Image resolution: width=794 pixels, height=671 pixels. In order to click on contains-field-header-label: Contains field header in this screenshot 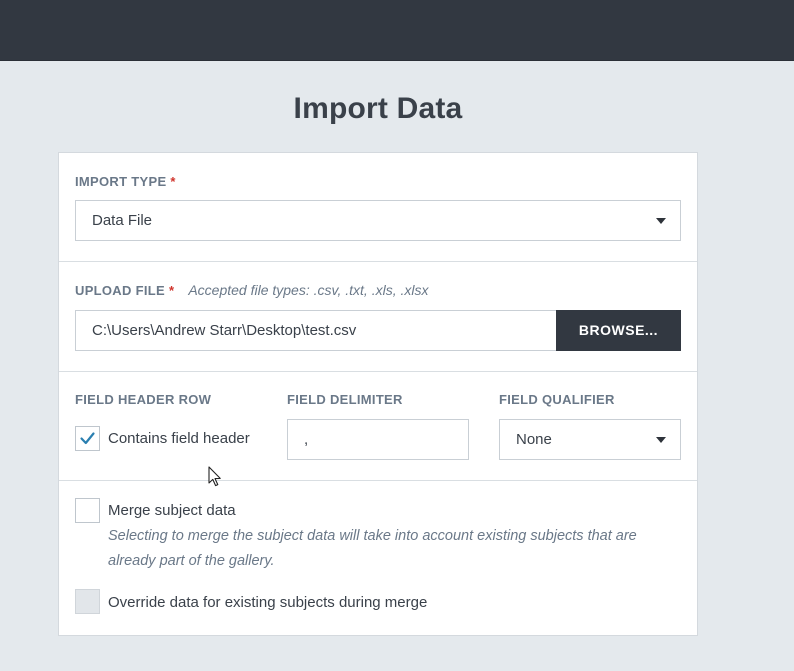, I will do `click(179, 438)`.